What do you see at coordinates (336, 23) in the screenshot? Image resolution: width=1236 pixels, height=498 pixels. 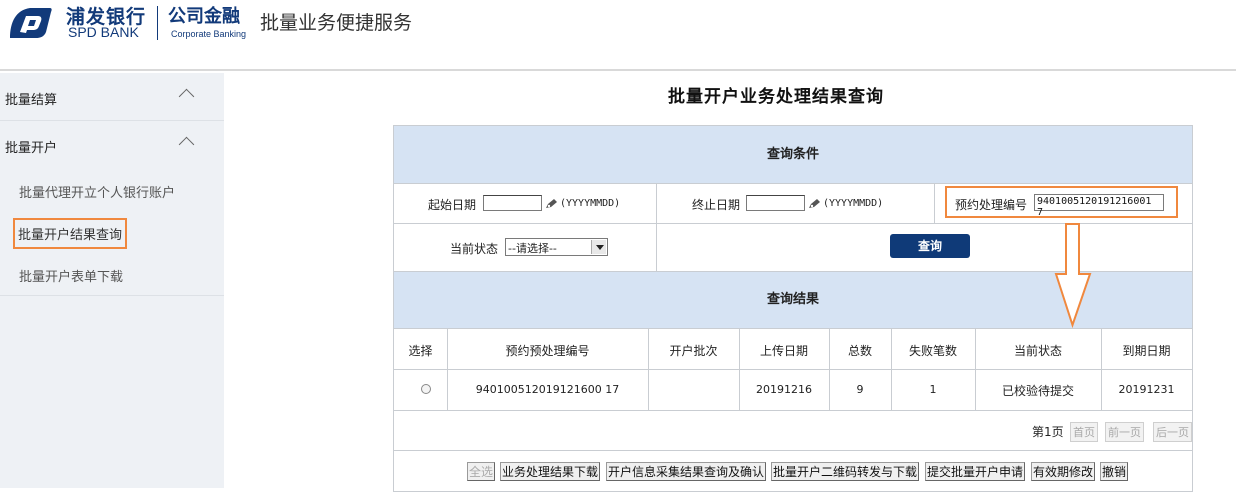 I see `app-title: 批量业务便捷服务` at bounding box center [336, 23].